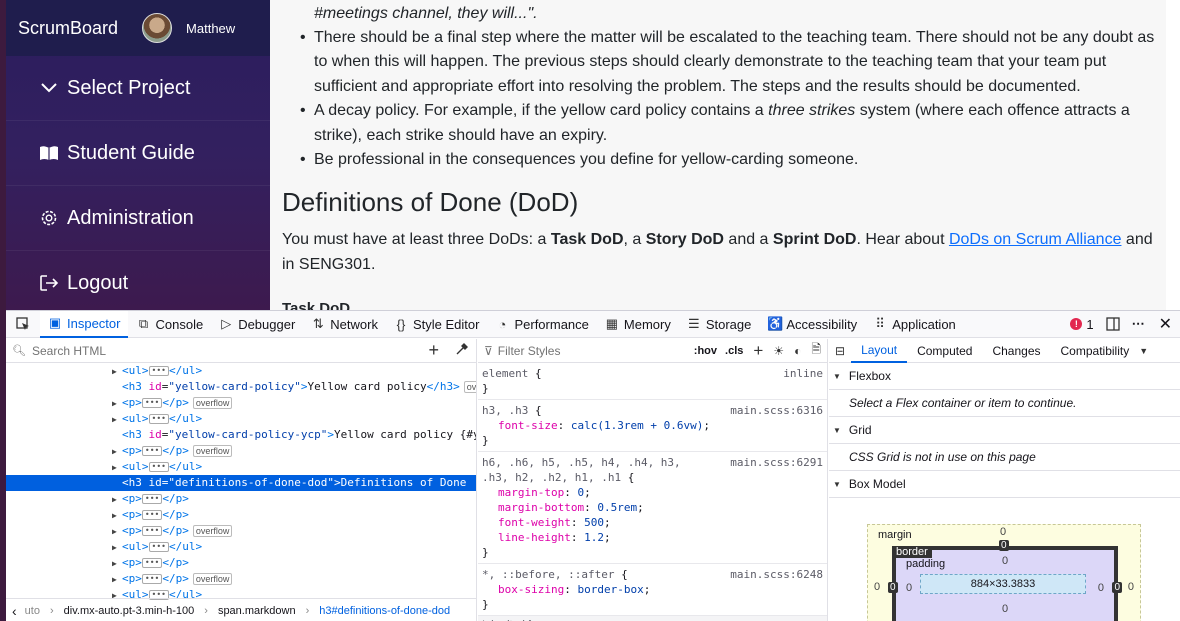  Describe the element at coordinates (257, 324) in the screenshot. I see `tab-debugger: ▷ Debugger` at that location.